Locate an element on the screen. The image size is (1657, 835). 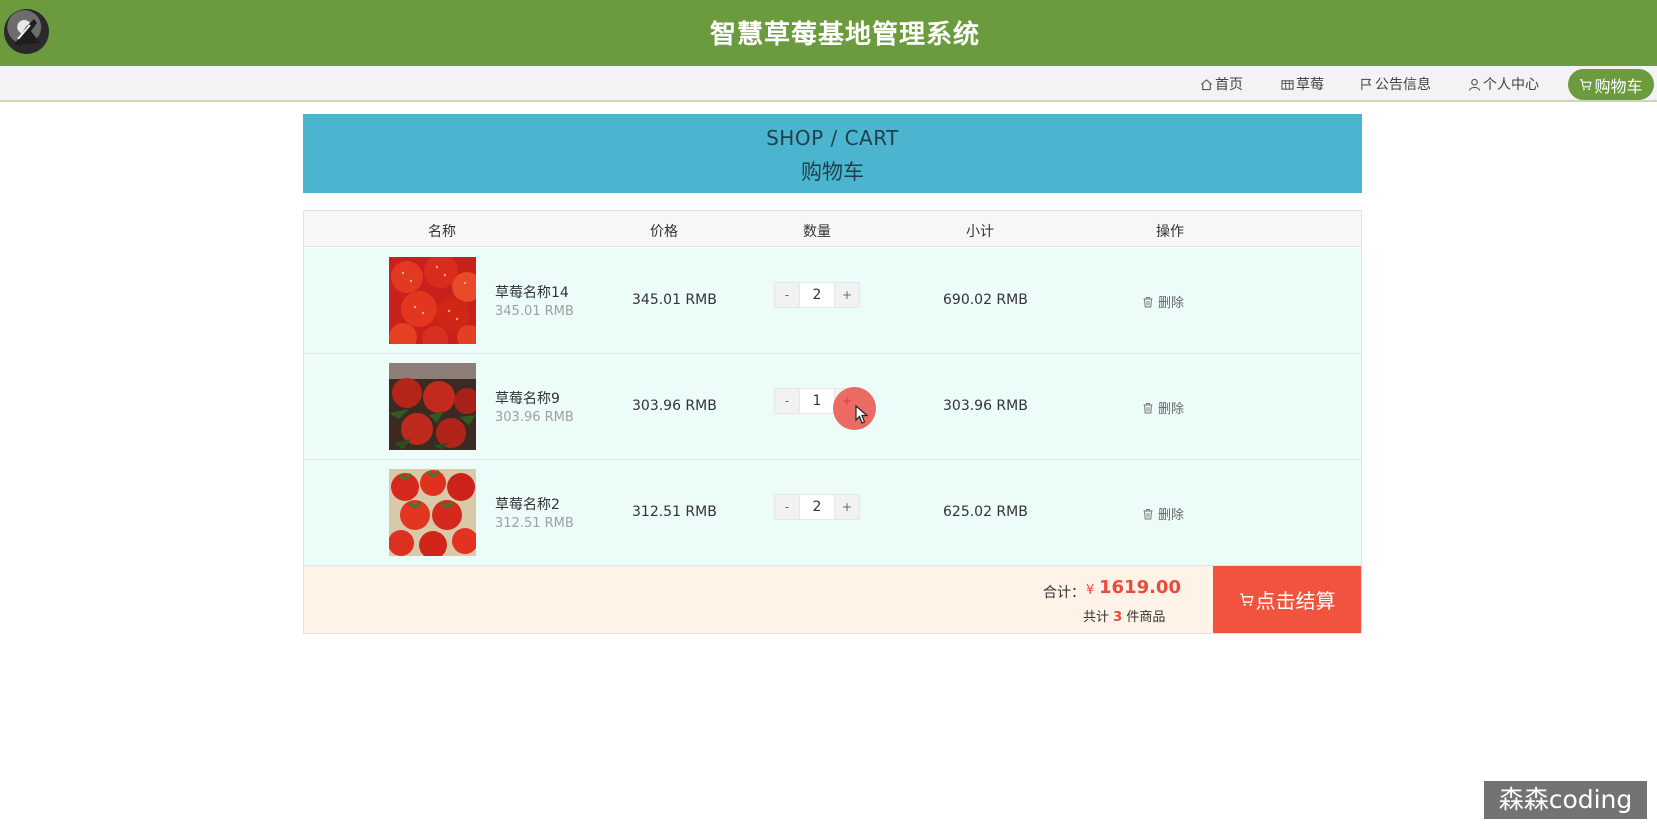
price-cell: 312.51 RMB is located at coordinates (674, 512).